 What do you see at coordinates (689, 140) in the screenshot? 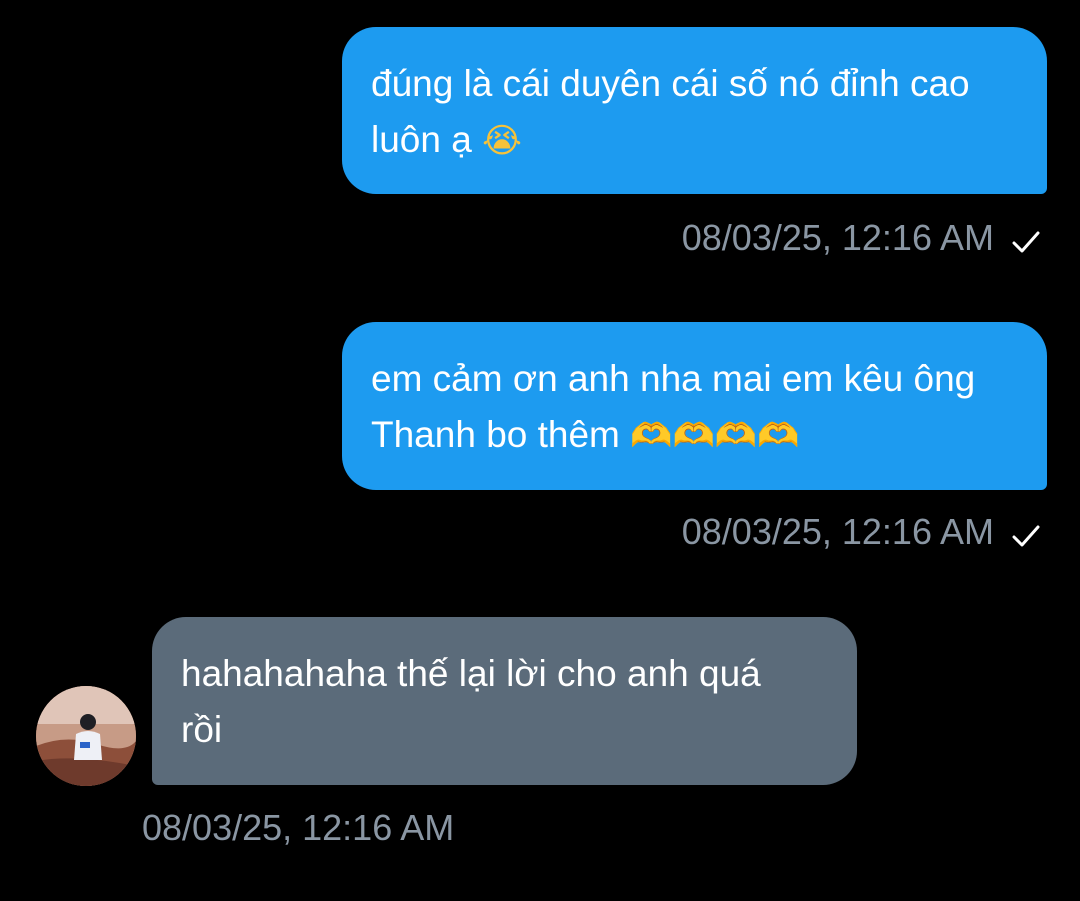
I see `message-text-line: luôn ạ 😭` at bounding box center [689, 140].